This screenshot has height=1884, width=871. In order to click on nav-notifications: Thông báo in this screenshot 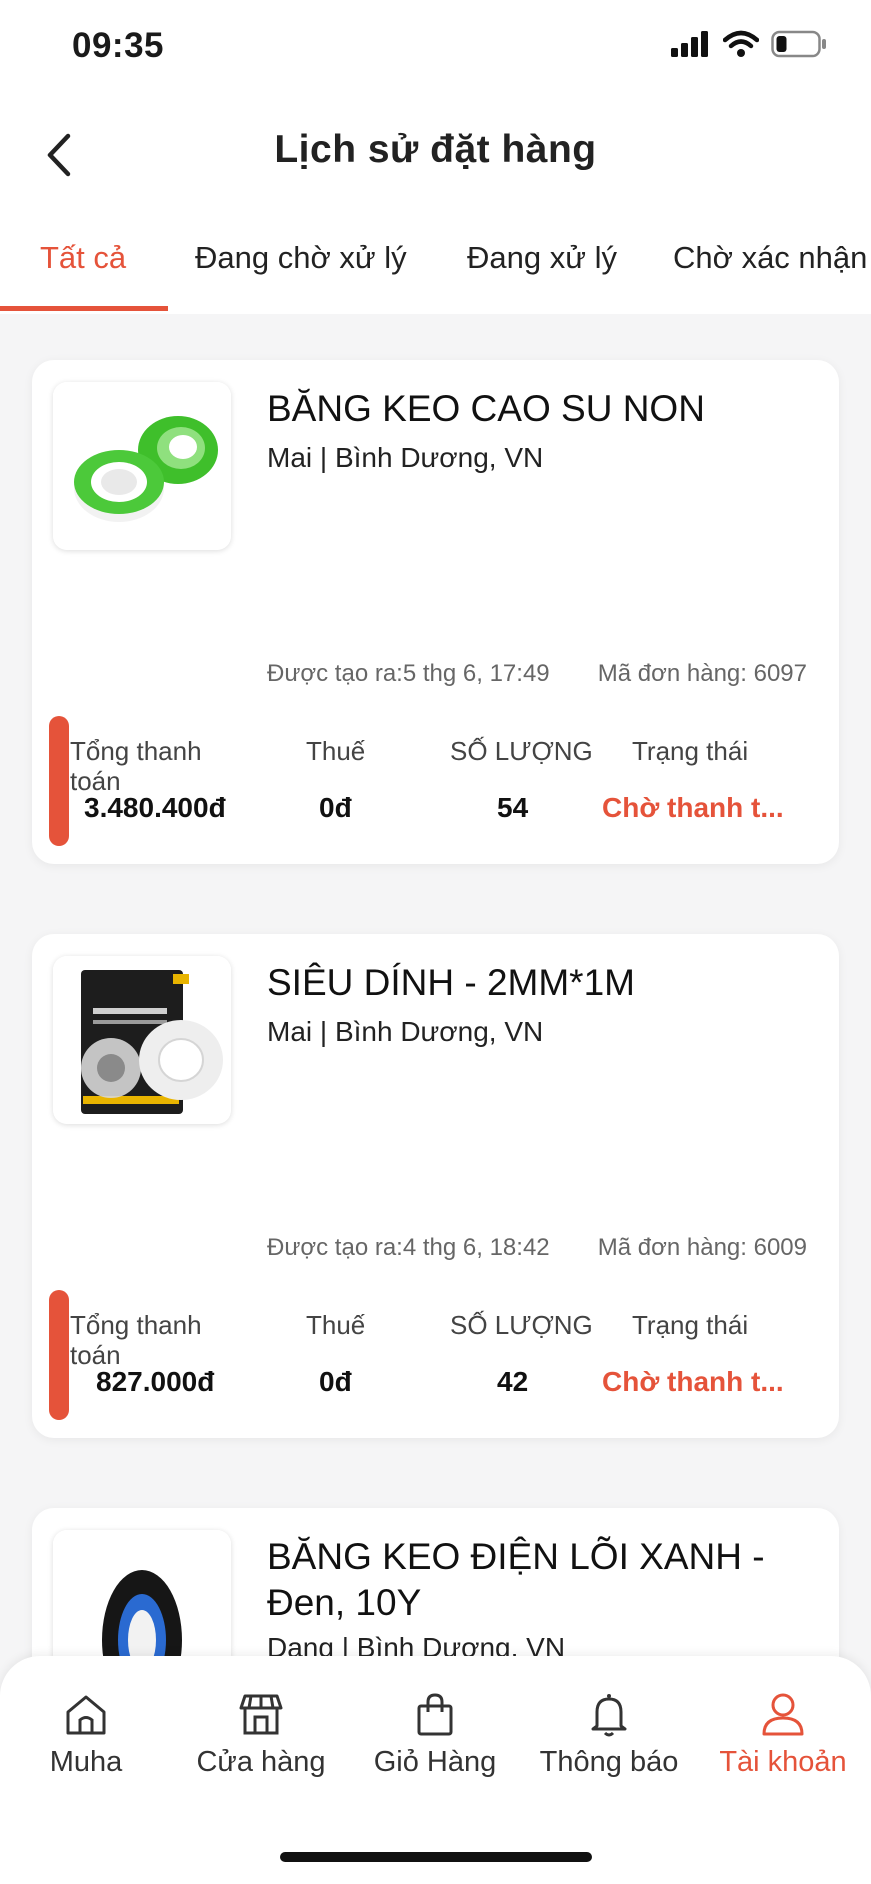, I will do `click(609, 1734)`.